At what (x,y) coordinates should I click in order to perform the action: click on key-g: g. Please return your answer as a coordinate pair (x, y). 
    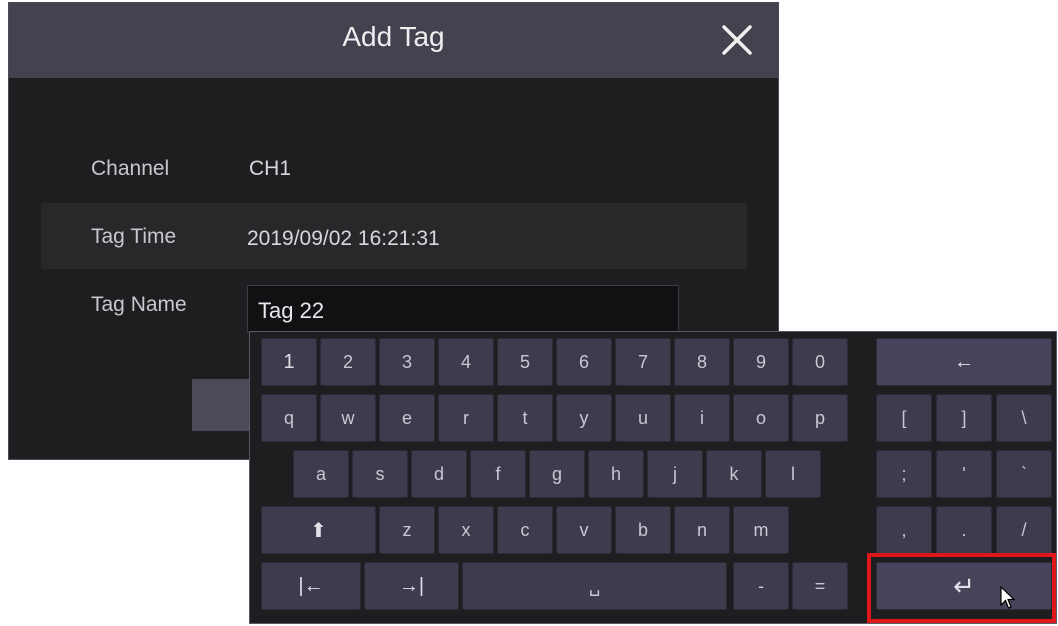
    Looking at the image, I should click on (557, 474).